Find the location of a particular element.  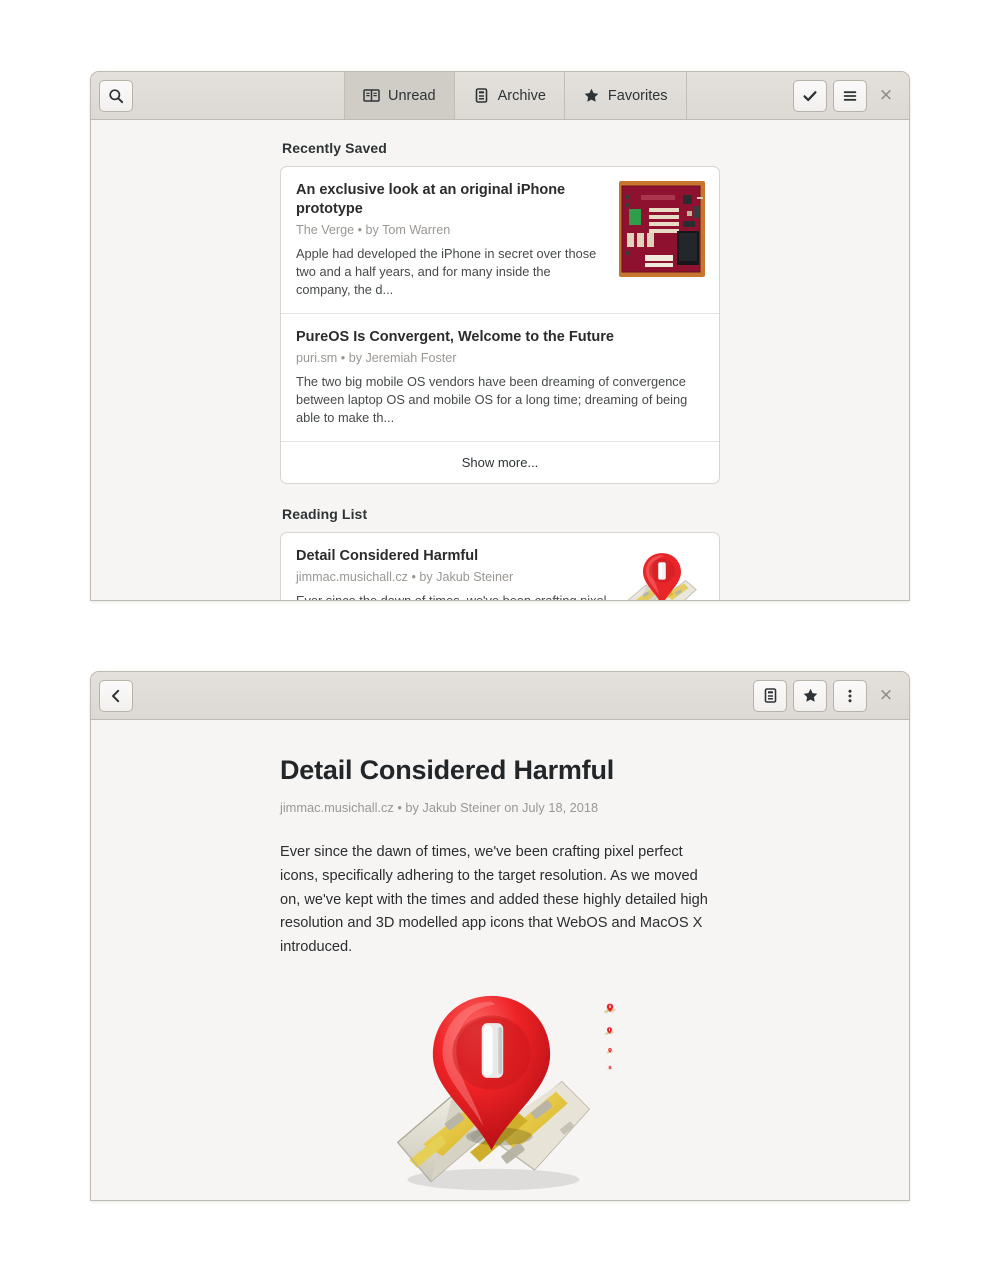

search-button is located at coordinates (116, 95).